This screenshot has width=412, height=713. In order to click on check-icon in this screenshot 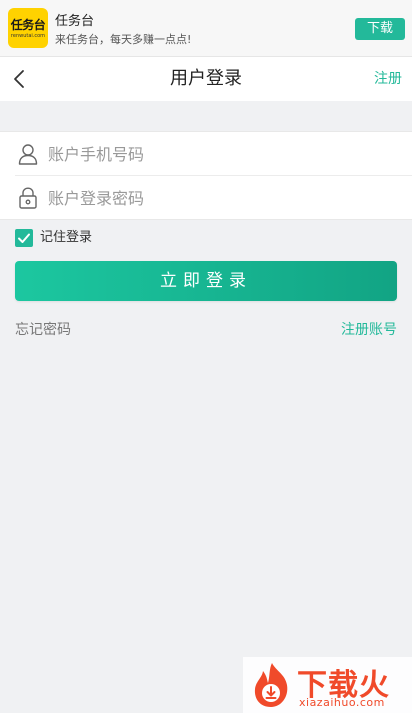, I will do `click(24, 238)`.